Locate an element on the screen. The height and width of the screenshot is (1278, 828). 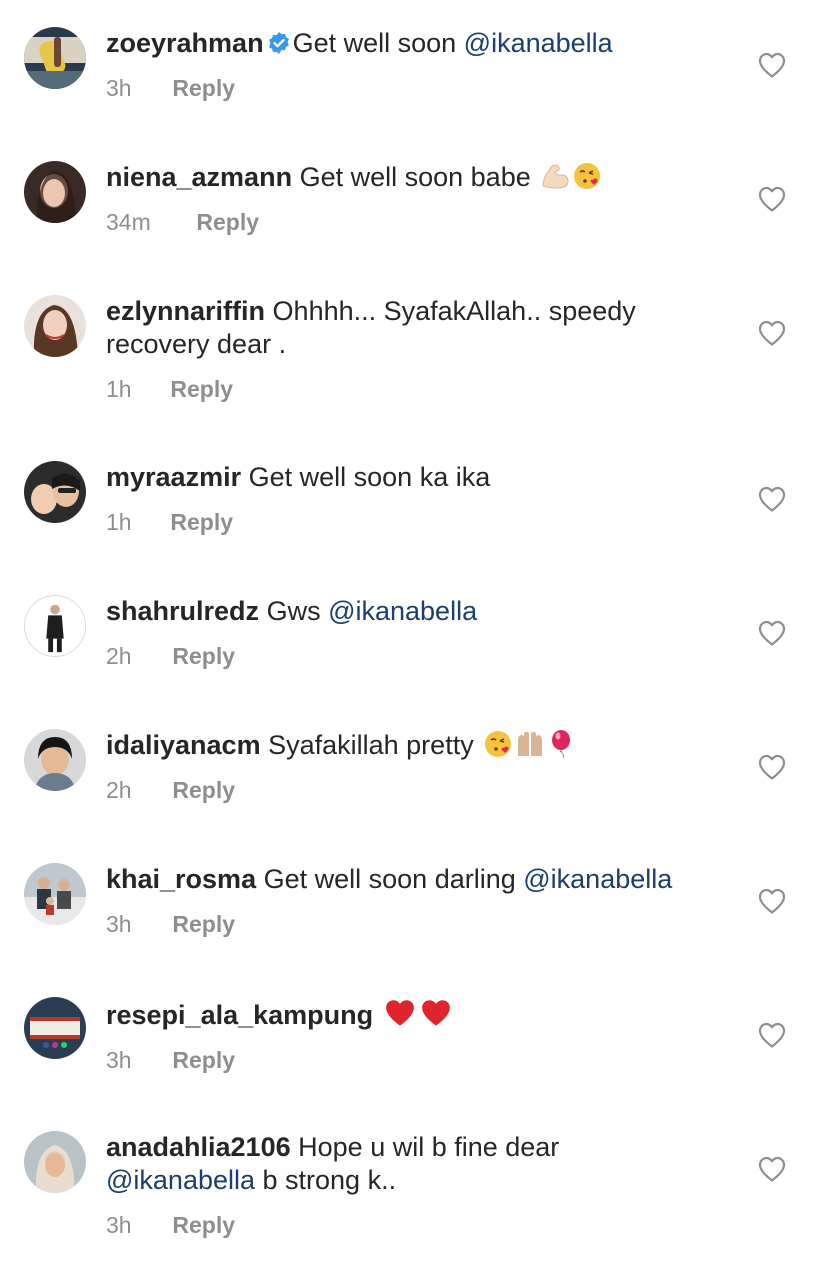
comment-body: Gws is located at coordinates (297, 611).